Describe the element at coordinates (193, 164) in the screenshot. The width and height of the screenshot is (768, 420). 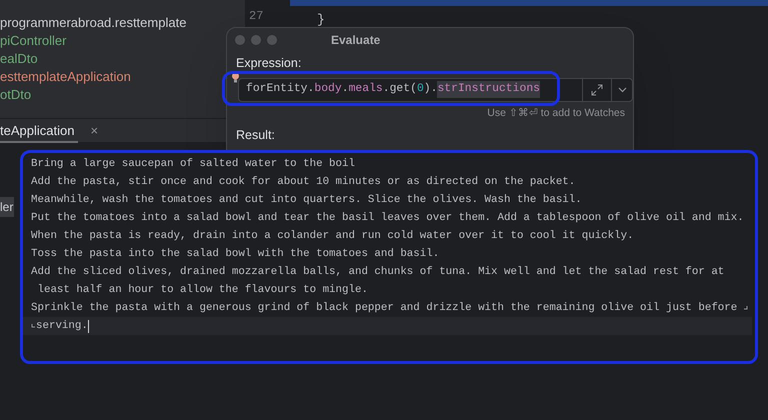
I see `text-line: Bring a large saucepan of salted water to the boil` at that location.